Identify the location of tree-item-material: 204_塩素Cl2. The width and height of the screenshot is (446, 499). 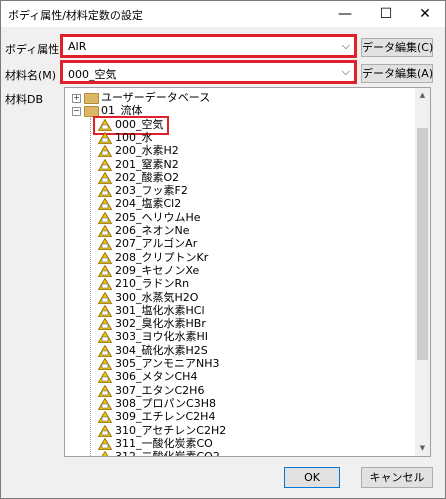
(148, 204).